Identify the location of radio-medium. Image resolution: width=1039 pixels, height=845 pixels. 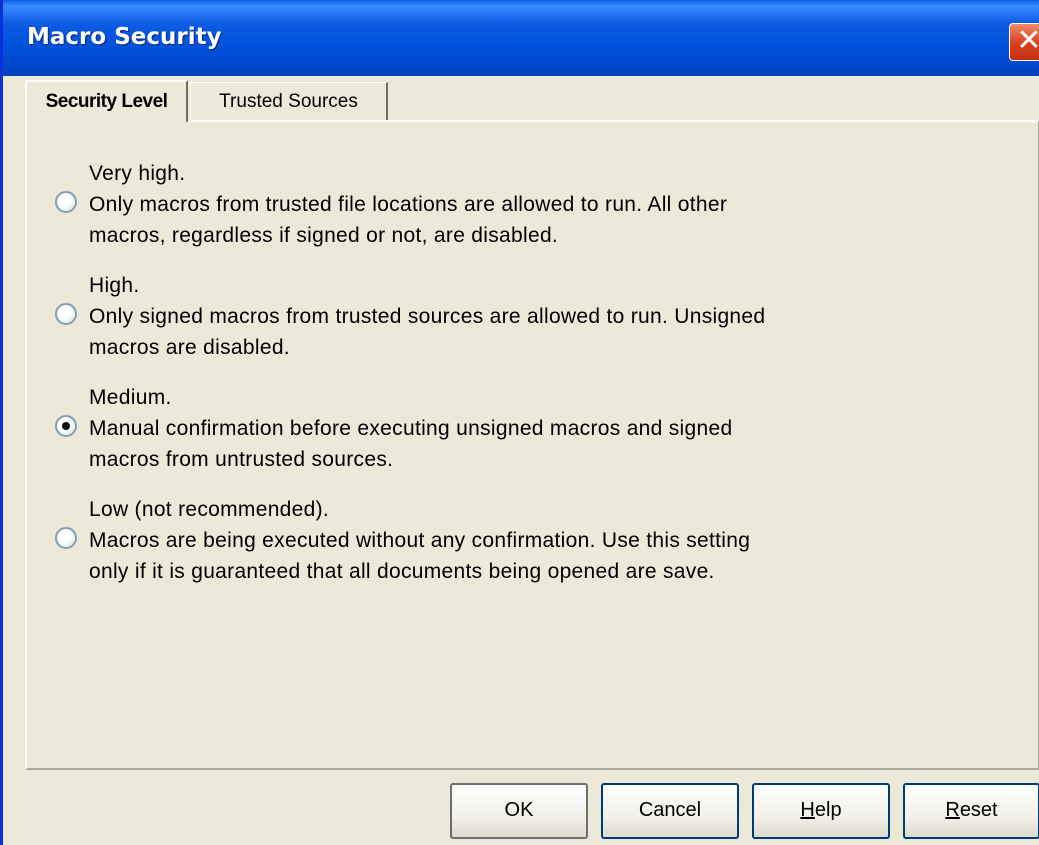
(66, 426).